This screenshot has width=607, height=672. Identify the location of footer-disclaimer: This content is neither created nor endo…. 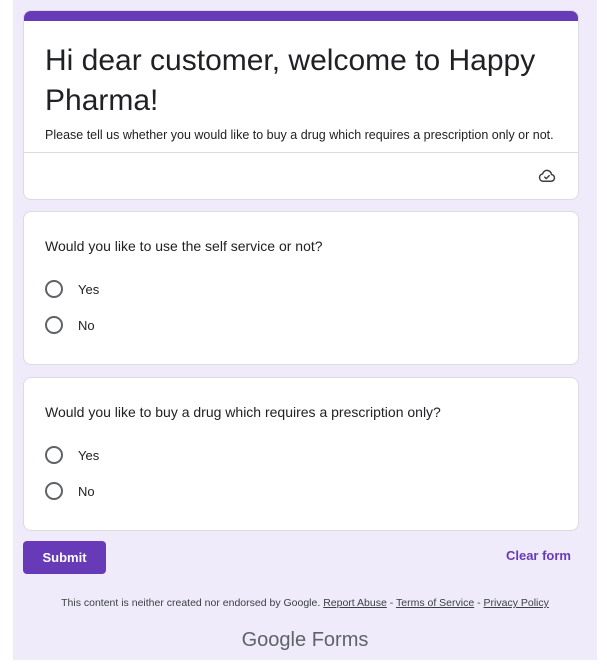
(305, 603).